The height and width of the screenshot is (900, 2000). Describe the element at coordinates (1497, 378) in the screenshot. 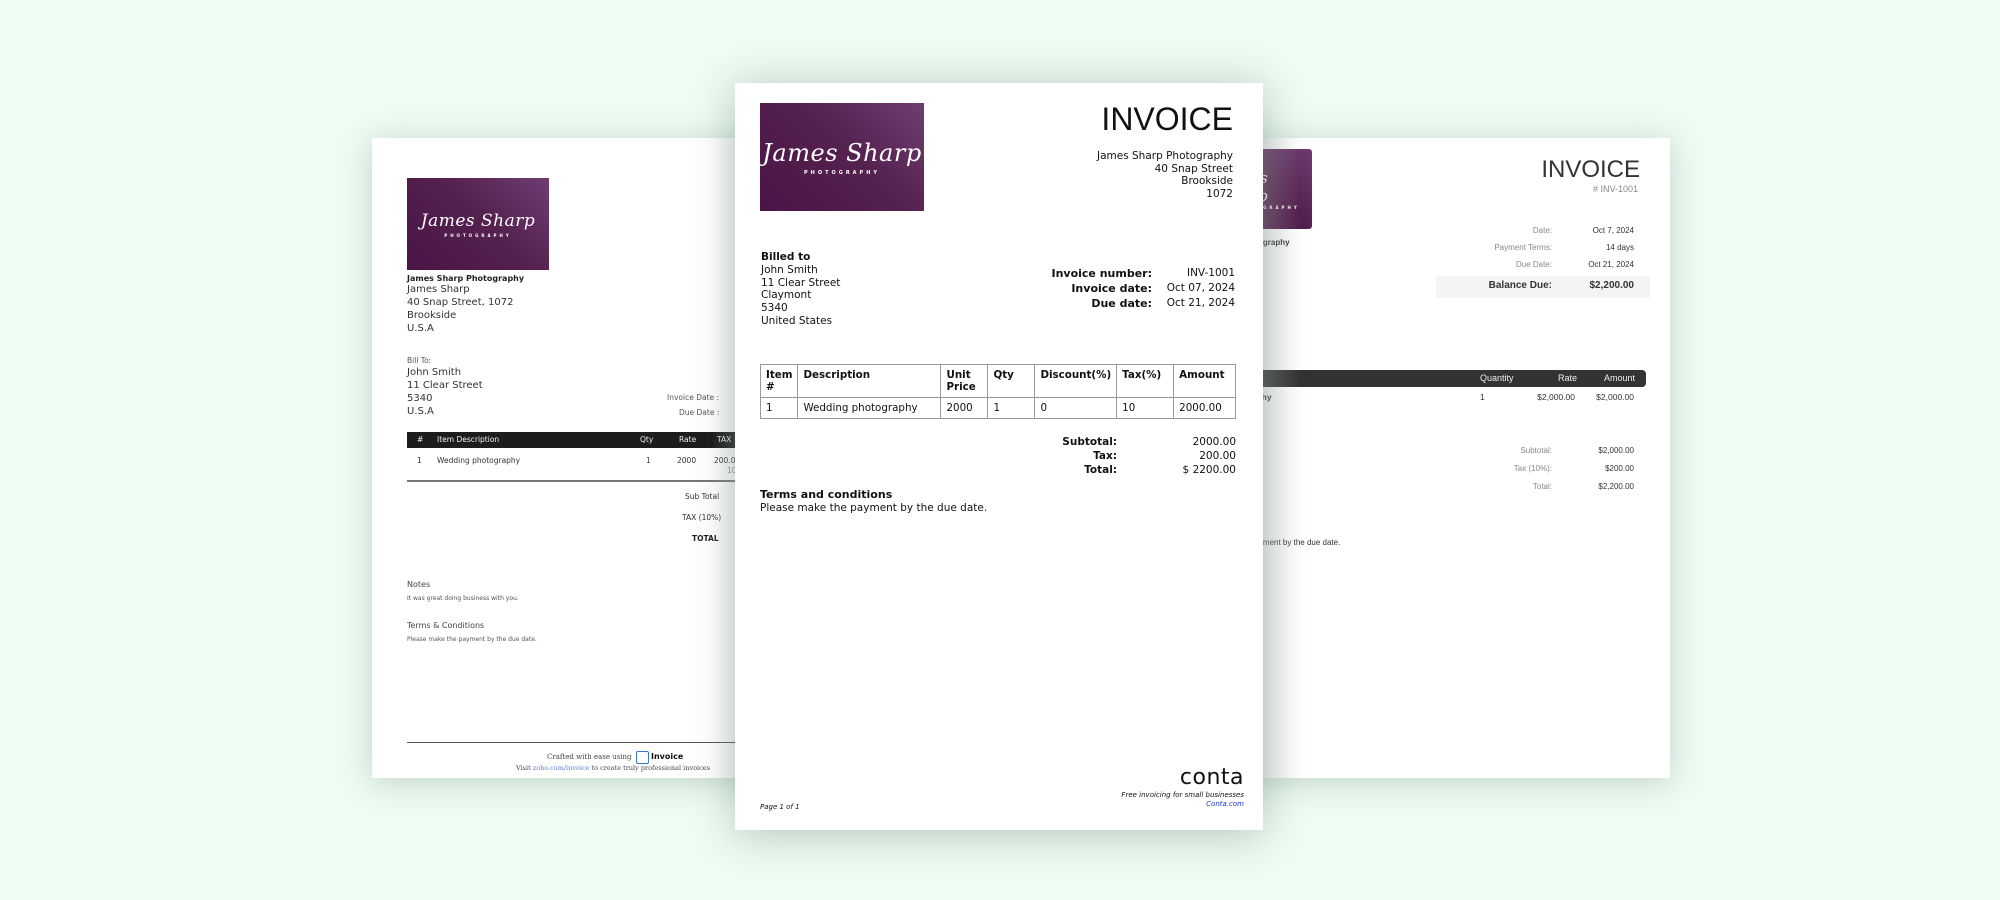

I see `col-quantity: Quantity` at that location.